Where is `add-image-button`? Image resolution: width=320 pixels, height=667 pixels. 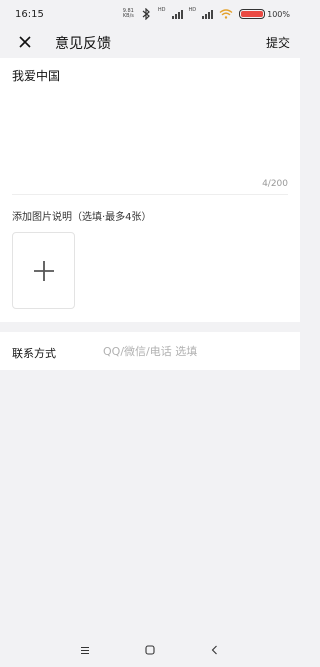
add-image-button is located at coordinates (43, 270).